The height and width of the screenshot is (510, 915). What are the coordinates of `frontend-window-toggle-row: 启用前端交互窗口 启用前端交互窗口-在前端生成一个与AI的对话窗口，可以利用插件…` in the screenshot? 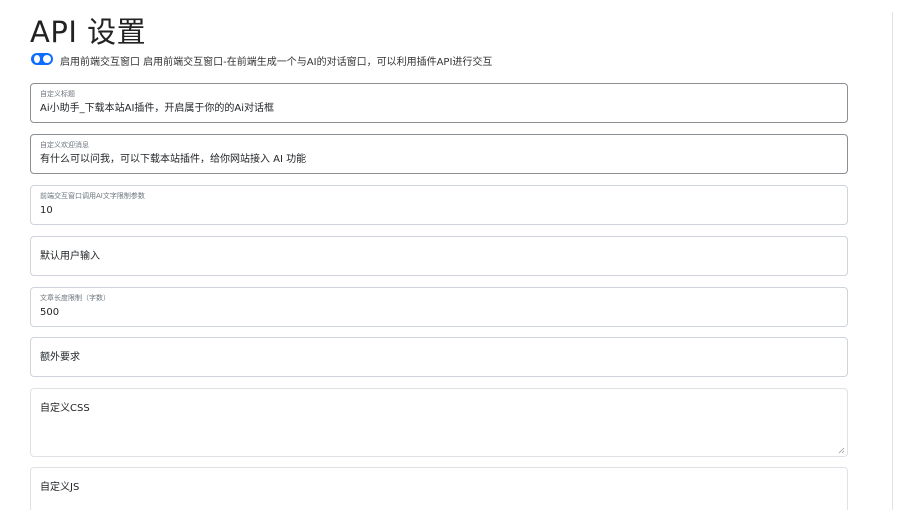 It's located at (261, 61).